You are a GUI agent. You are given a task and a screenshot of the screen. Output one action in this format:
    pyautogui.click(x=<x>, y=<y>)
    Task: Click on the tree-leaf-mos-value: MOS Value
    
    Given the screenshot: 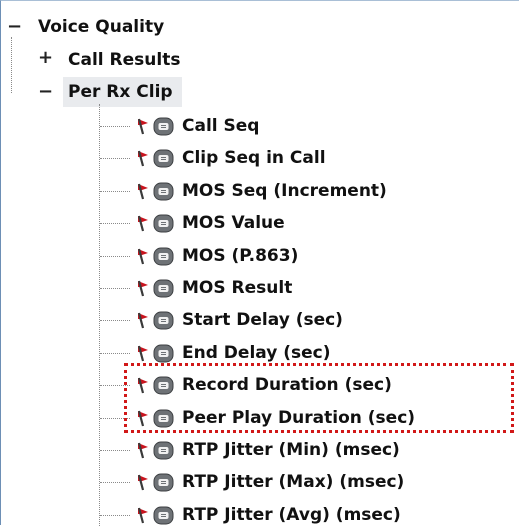 What is the action you would take?
    pyautogui.click(x=233, y=223)
    